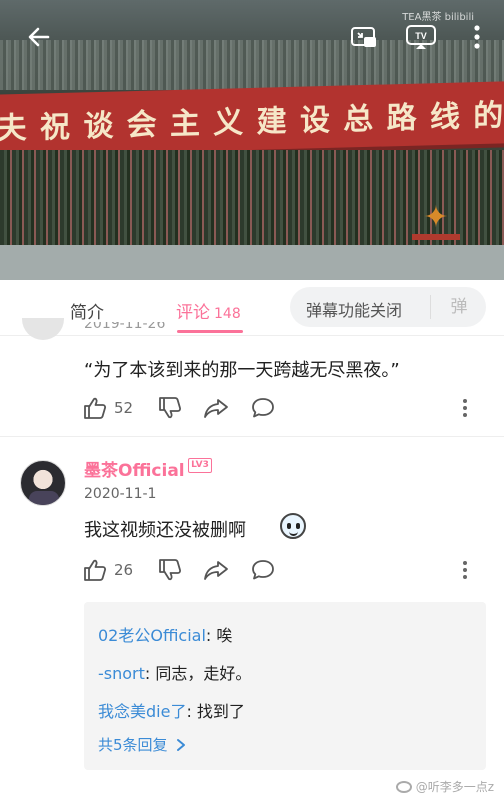 This screenshot has height=800, width=504. What do you see at coordinates (282, 570) in the screenshot?
I see `comment-actions: 26` at bounding box center [282, 570].